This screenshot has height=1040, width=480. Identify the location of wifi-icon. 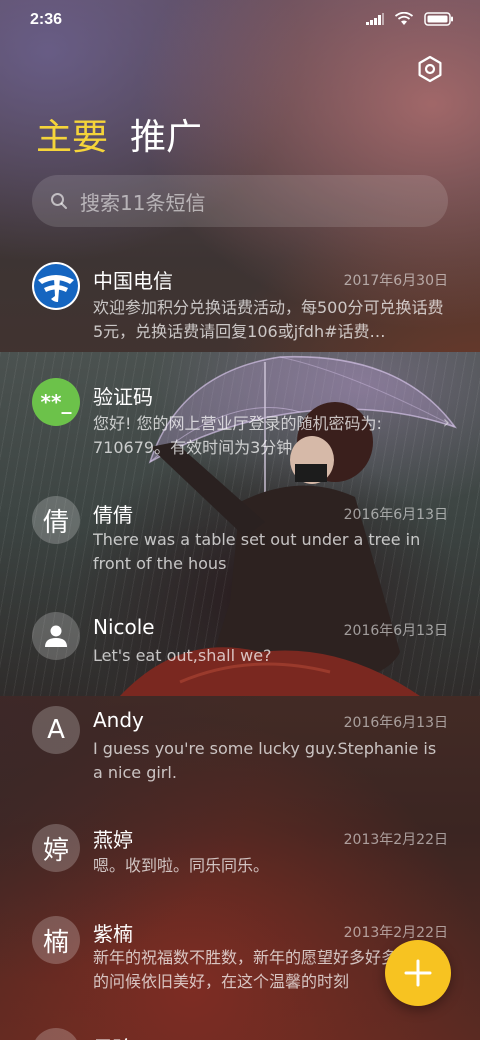
(404, 18).